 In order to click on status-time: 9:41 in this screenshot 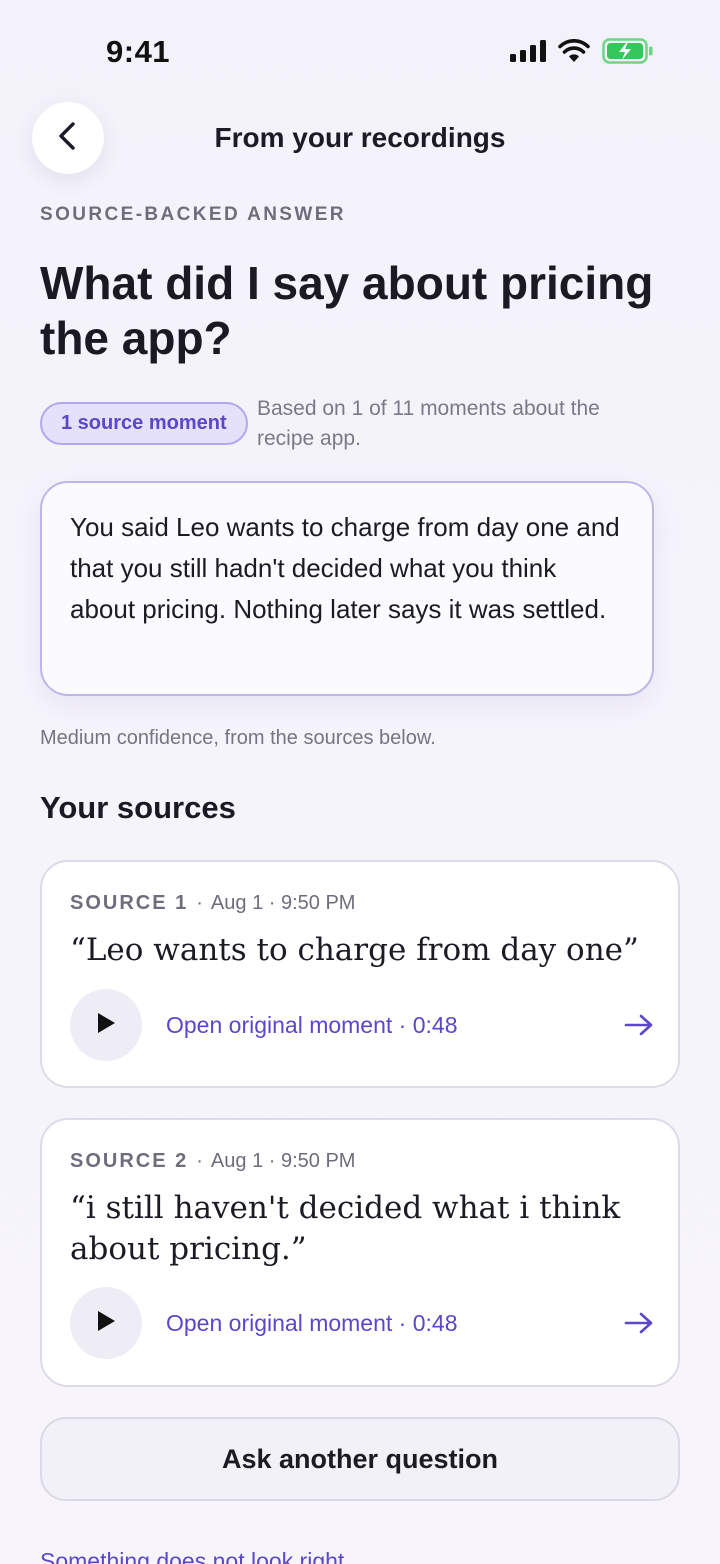, I will do `click(138, 51)`.